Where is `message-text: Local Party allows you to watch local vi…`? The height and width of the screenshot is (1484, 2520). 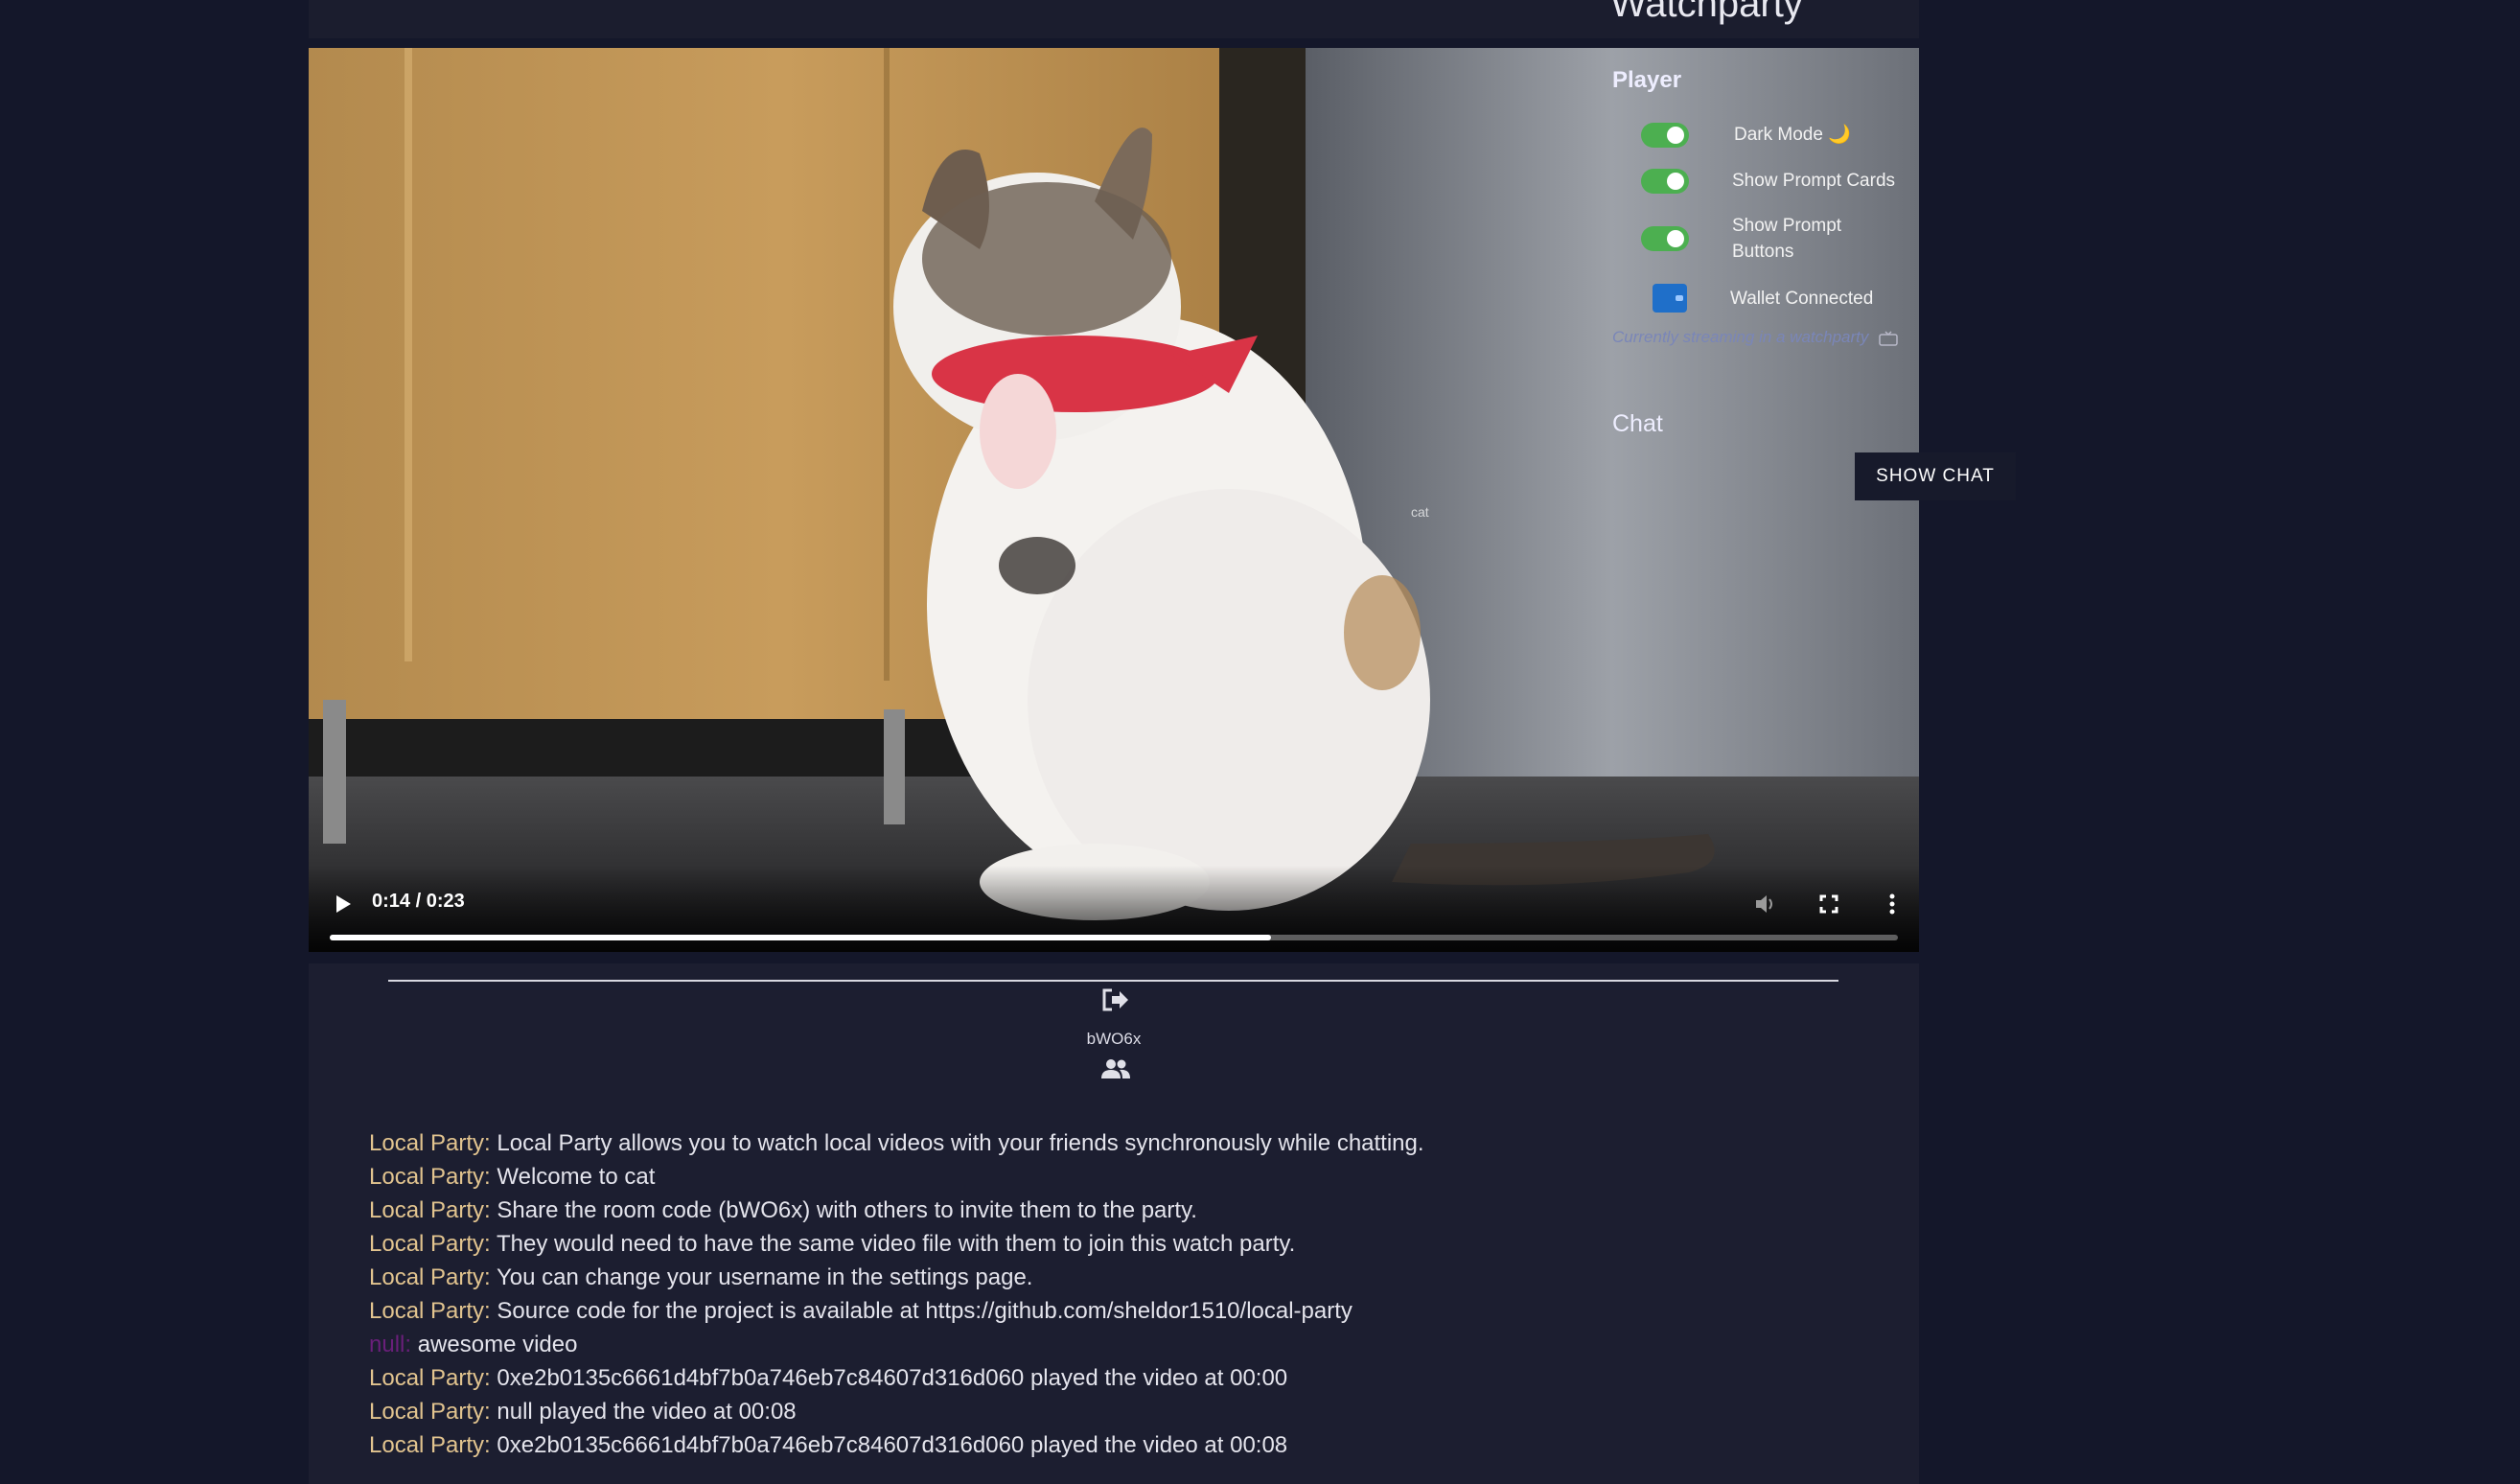 message-text: Local Party allows you to watch local vi… is located at coordinates (957, 1143).